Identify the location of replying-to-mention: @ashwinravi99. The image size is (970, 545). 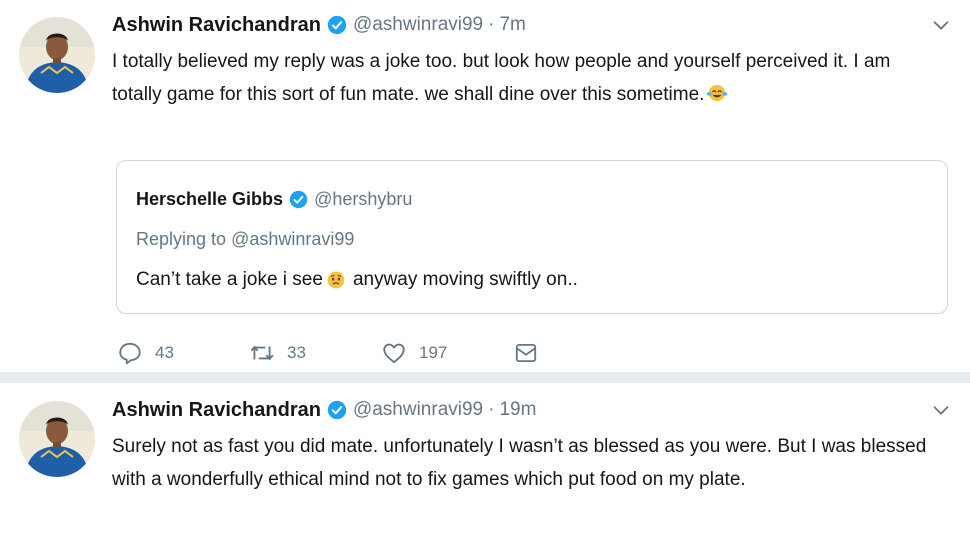
(292, 239).